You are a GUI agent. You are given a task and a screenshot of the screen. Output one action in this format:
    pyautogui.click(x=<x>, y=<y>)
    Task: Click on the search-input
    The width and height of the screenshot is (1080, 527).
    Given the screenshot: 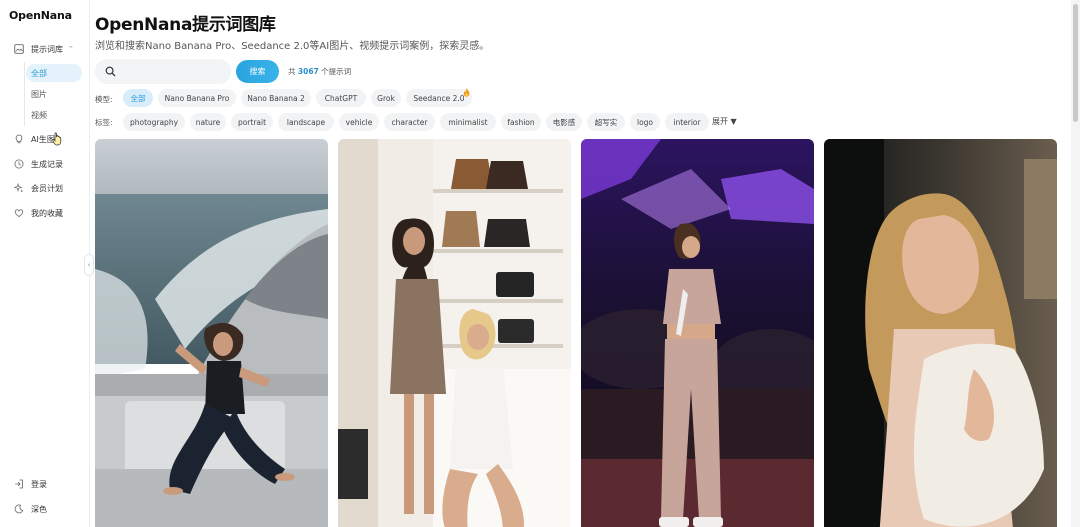 What is the action you would take?
    pyautogui.click(x=171, y=71)
    